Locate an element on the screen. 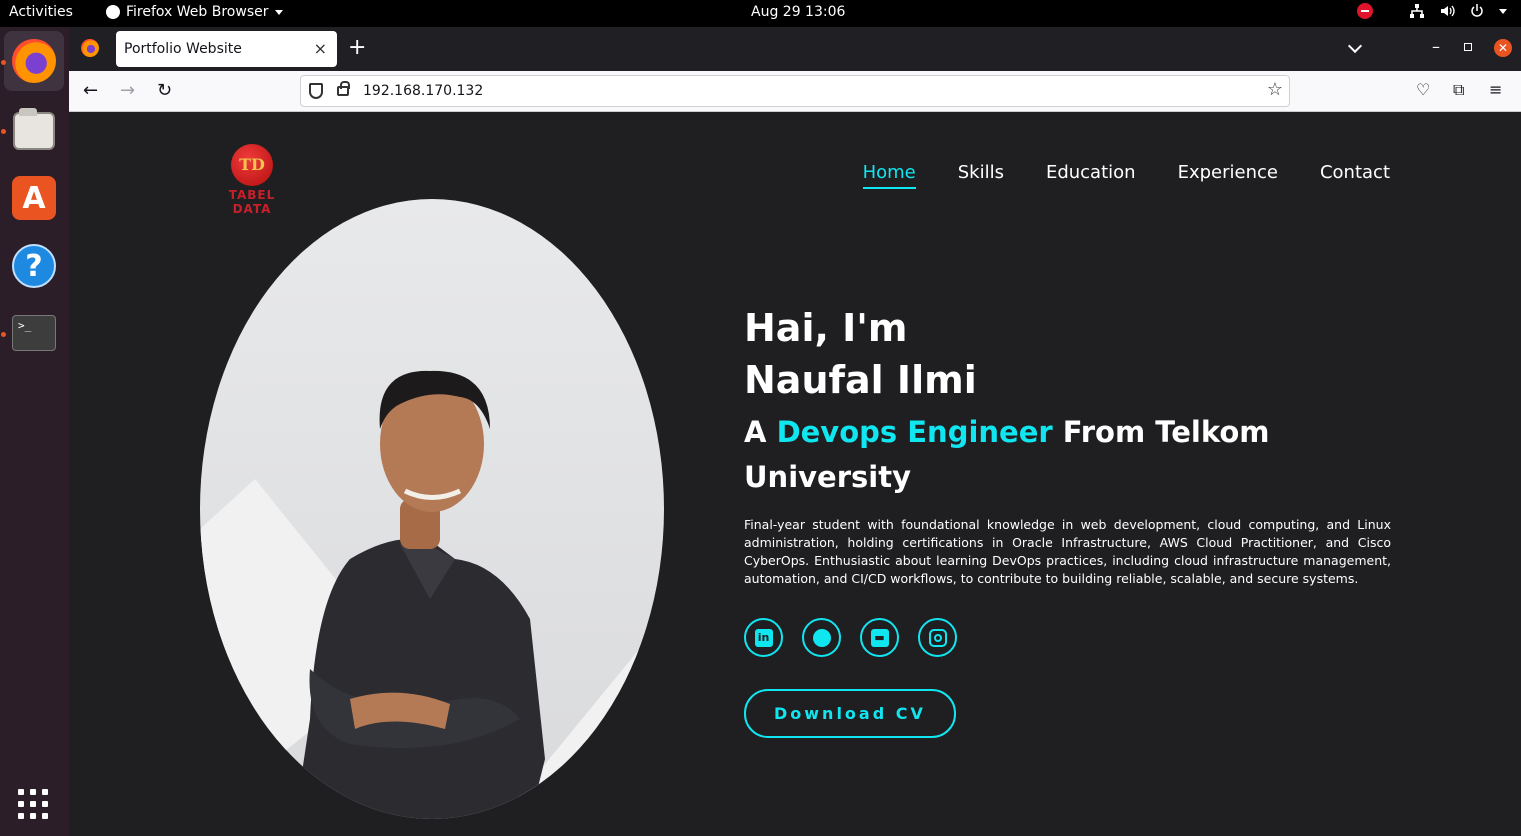 Image resolution: width=1521 pixels, height=836 pixels. dock-app-center: A is located at coordinates (34, 198).